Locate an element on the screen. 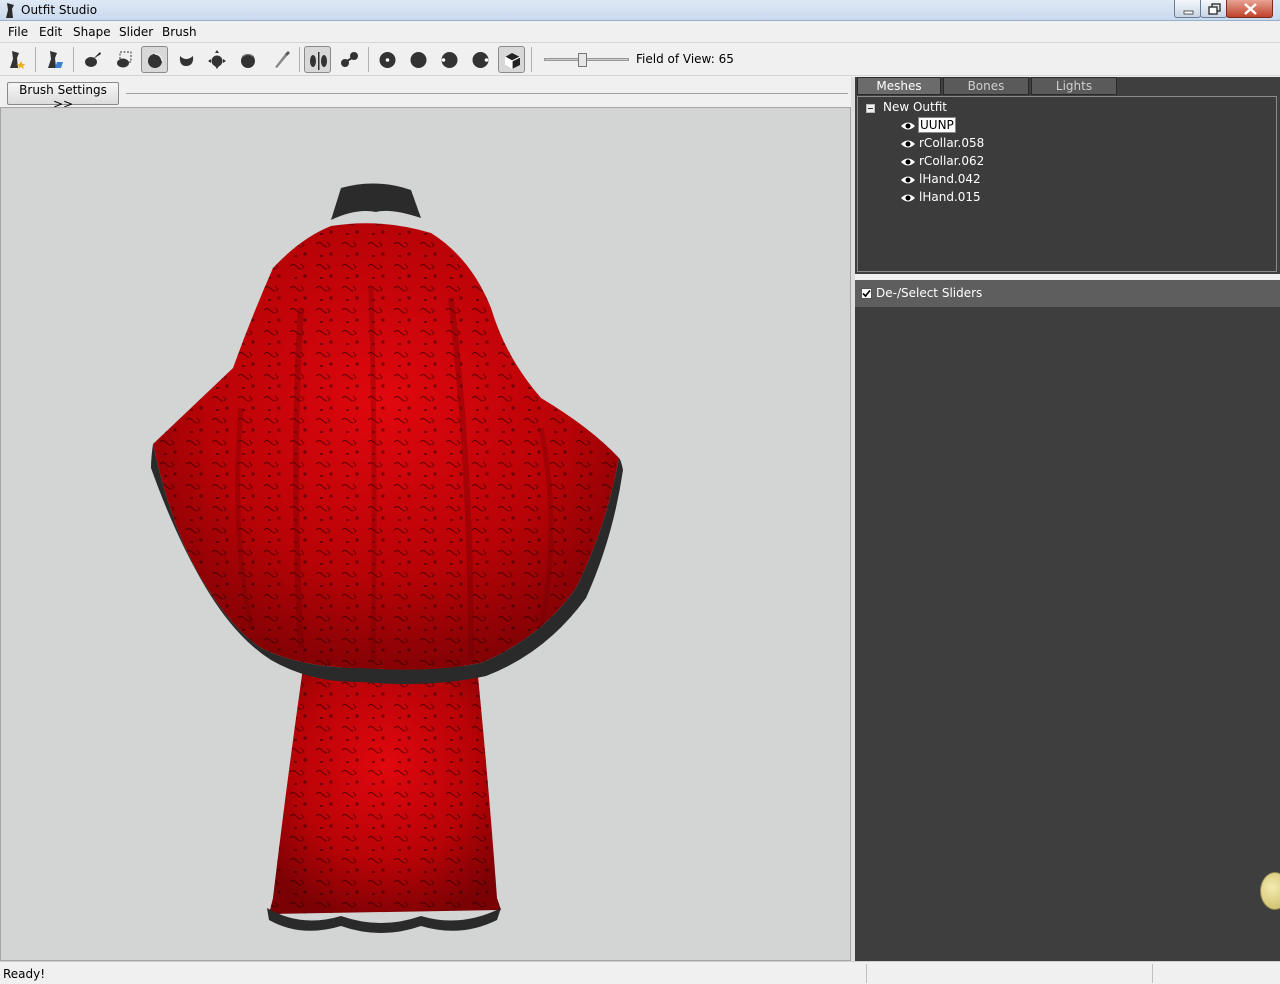 This screenshot has width=1280, height=984. view-back-icon is located at coordinates (418, 60).